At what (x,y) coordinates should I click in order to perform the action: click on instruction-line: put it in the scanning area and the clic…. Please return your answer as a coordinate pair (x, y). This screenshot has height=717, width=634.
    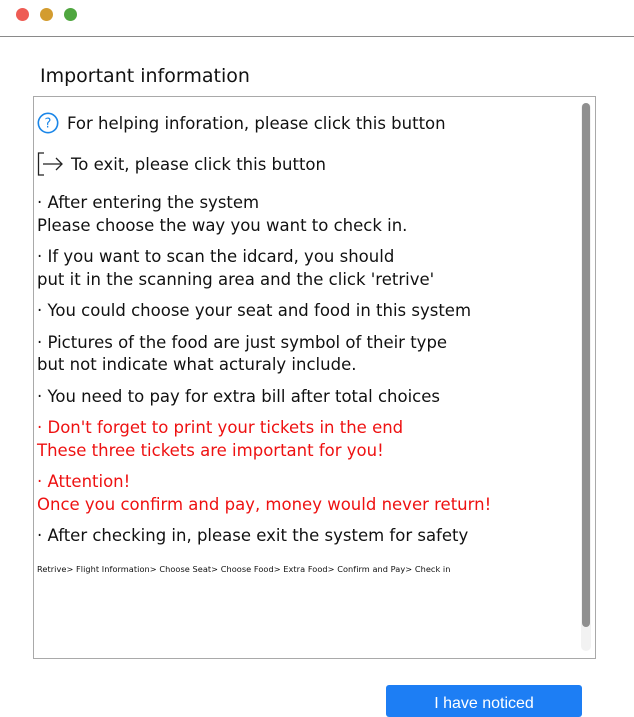
    Looking at the image, I should click on (236, 279).